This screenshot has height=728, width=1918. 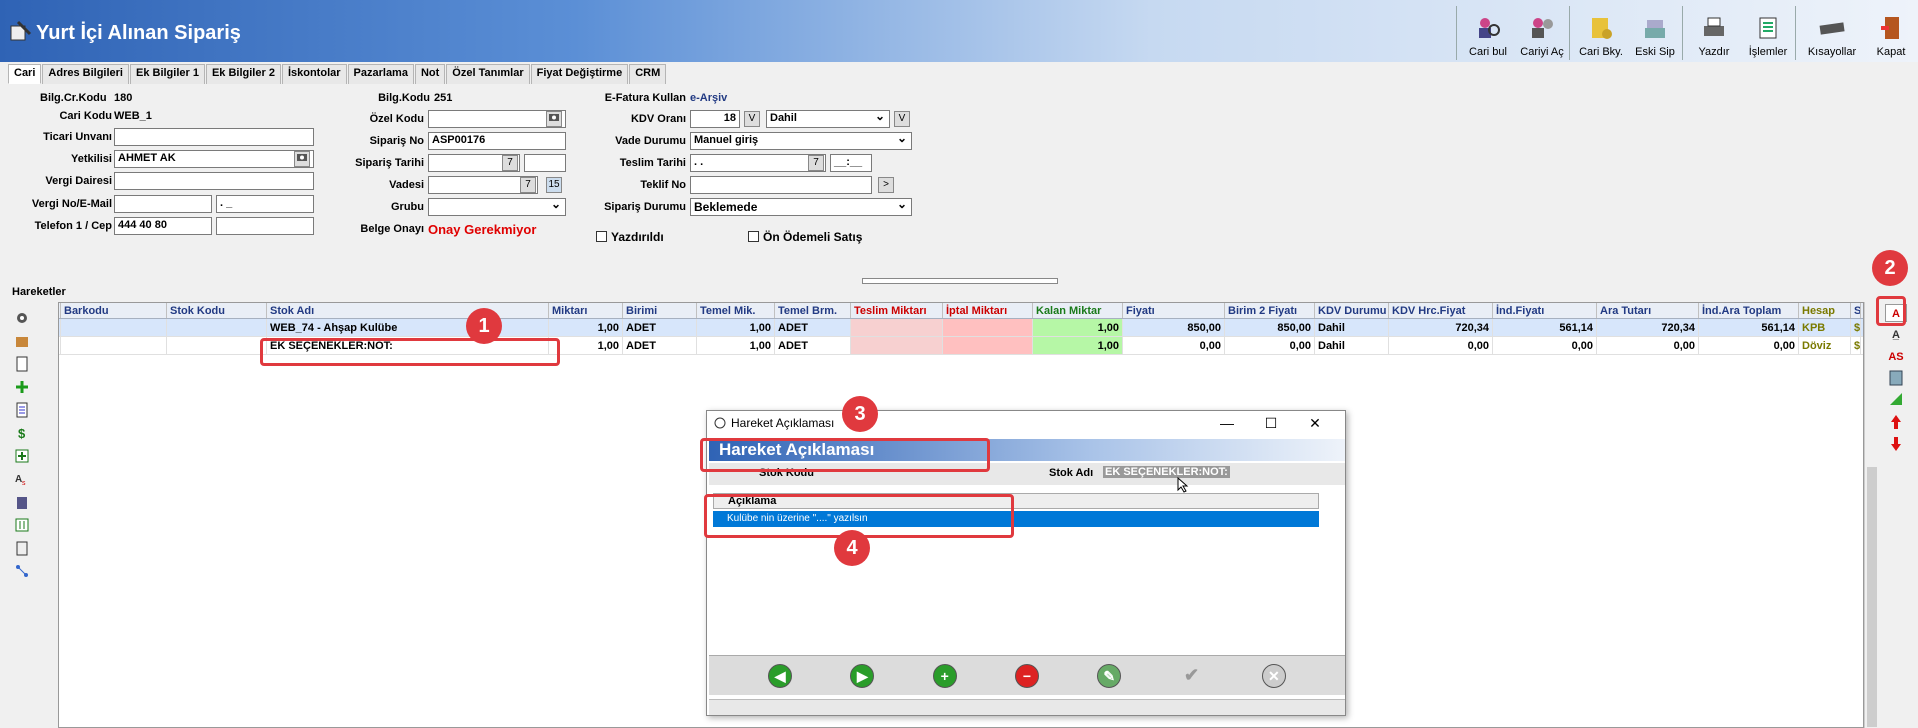 What do you see at coordinates (801, 206) in the screenshot?
I see `siparis-durumu-select: Beklemede` at bounding box center [801, 206].